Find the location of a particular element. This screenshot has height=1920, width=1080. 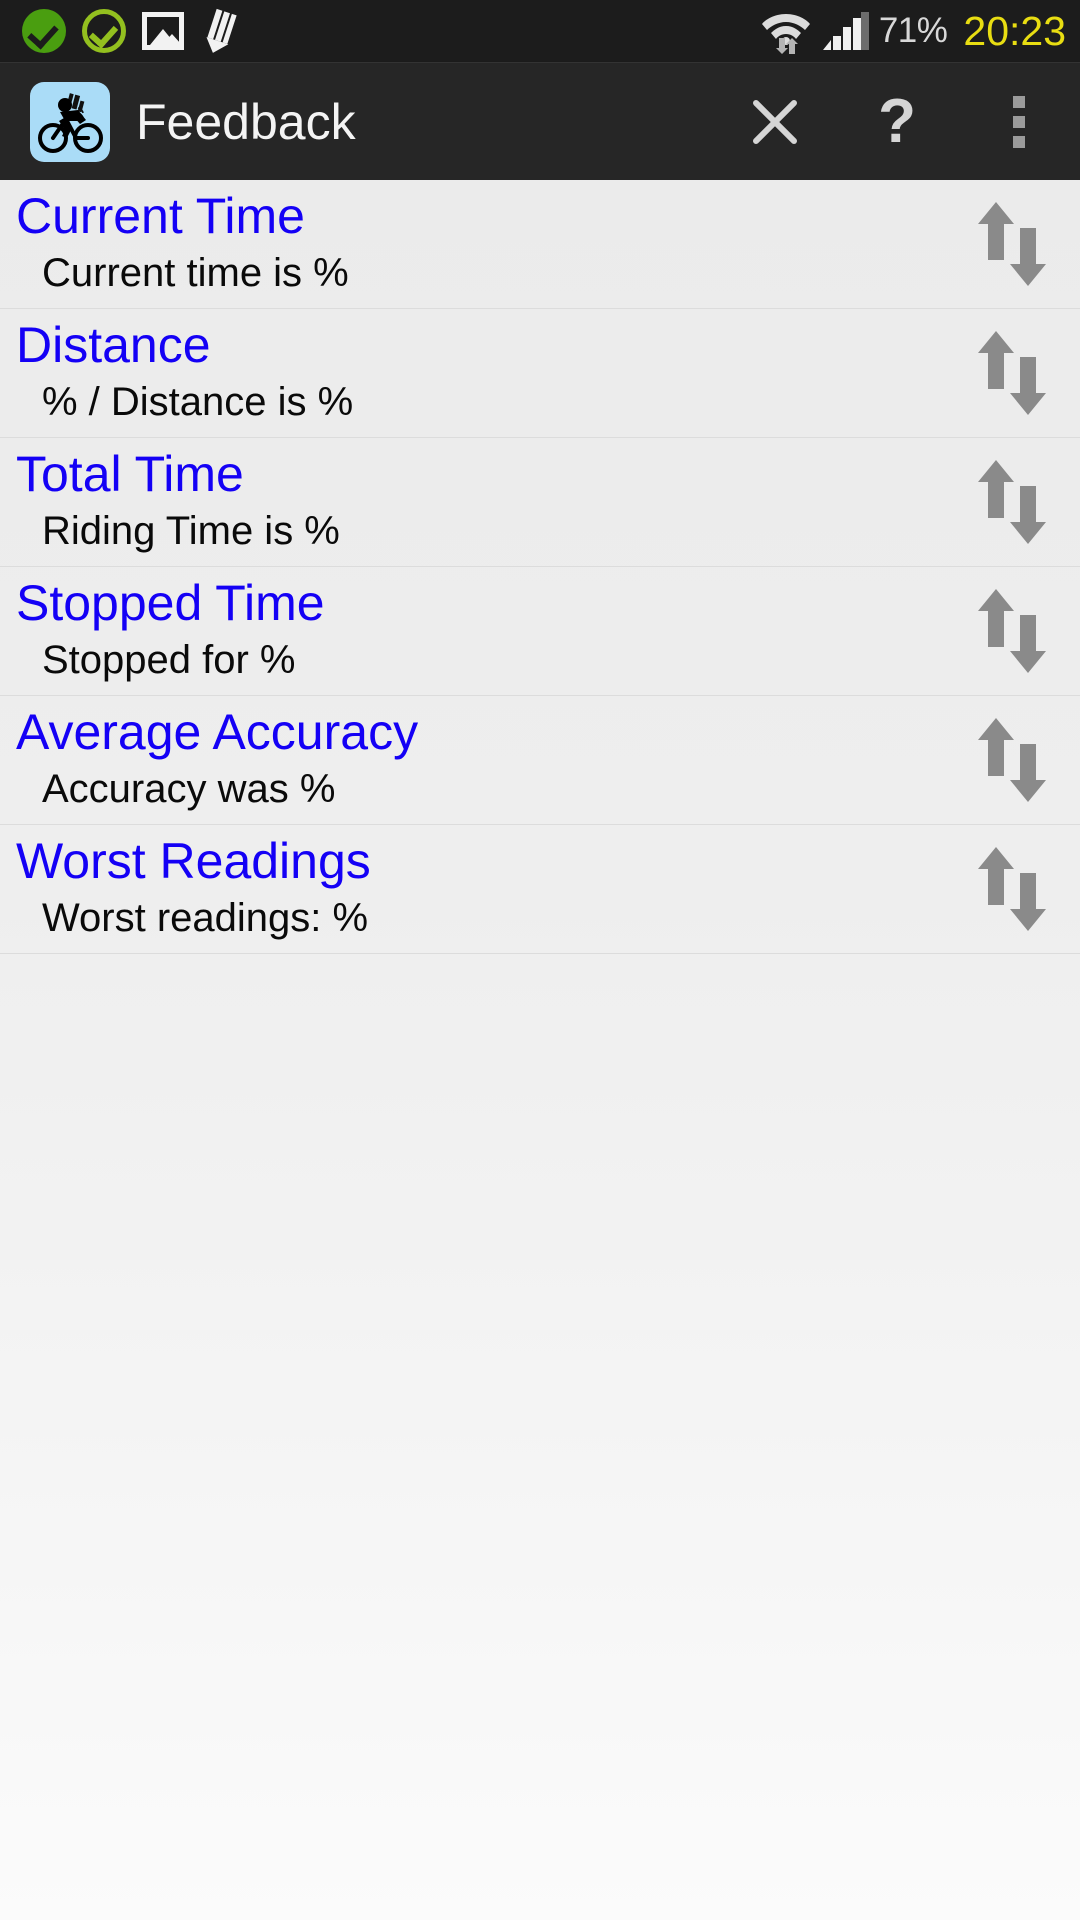

check-filled-icon is located at coordinates (44, 31).